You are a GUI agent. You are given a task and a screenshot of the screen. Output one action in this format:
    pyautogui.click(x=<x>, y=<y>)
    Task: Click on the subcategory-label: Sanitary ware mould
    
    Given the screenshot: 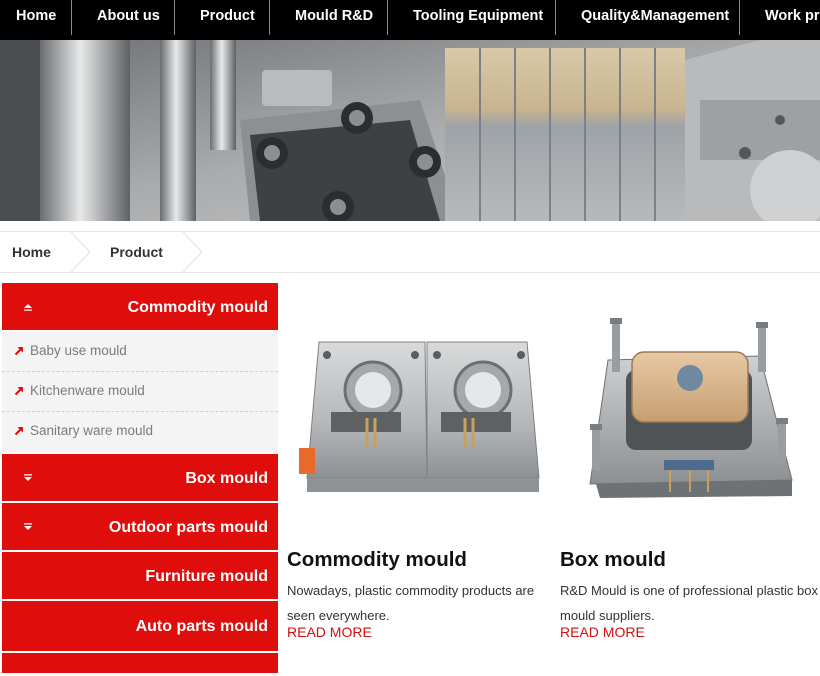 What is the action you would take?
    pyautogui.click(x=92, y=430)
    